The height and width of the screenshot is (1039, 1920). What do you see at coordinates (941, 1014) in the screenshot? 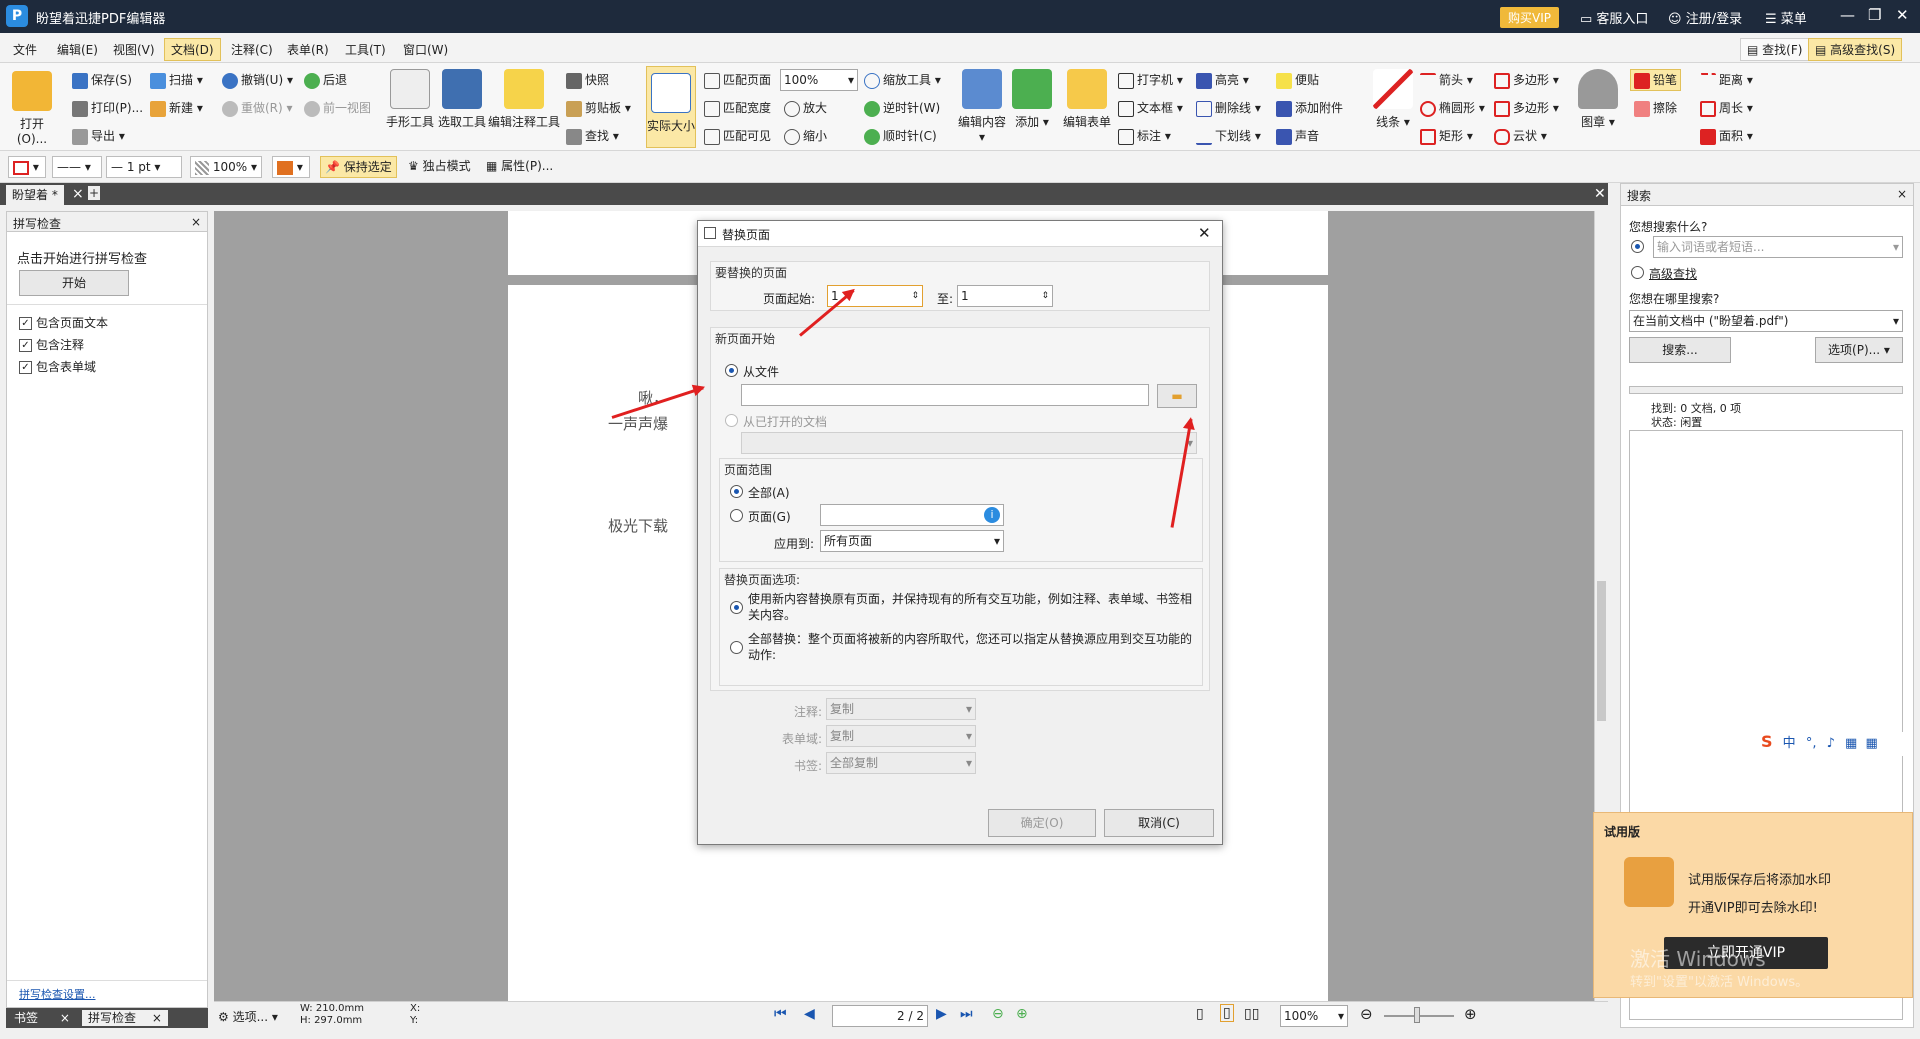
I see `next-page-icon: ▶` at bounding box center [941, 1014].